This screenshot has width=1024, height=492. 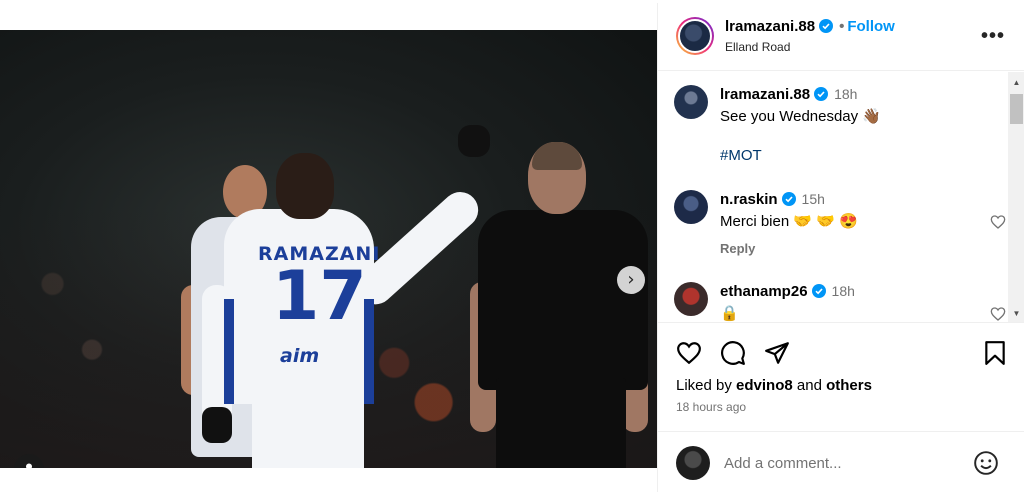 What do you see at coordinates (741, 155) in the screenshot?
I see `caption-hashtag: #MOT` at bounding box center [741, 155].